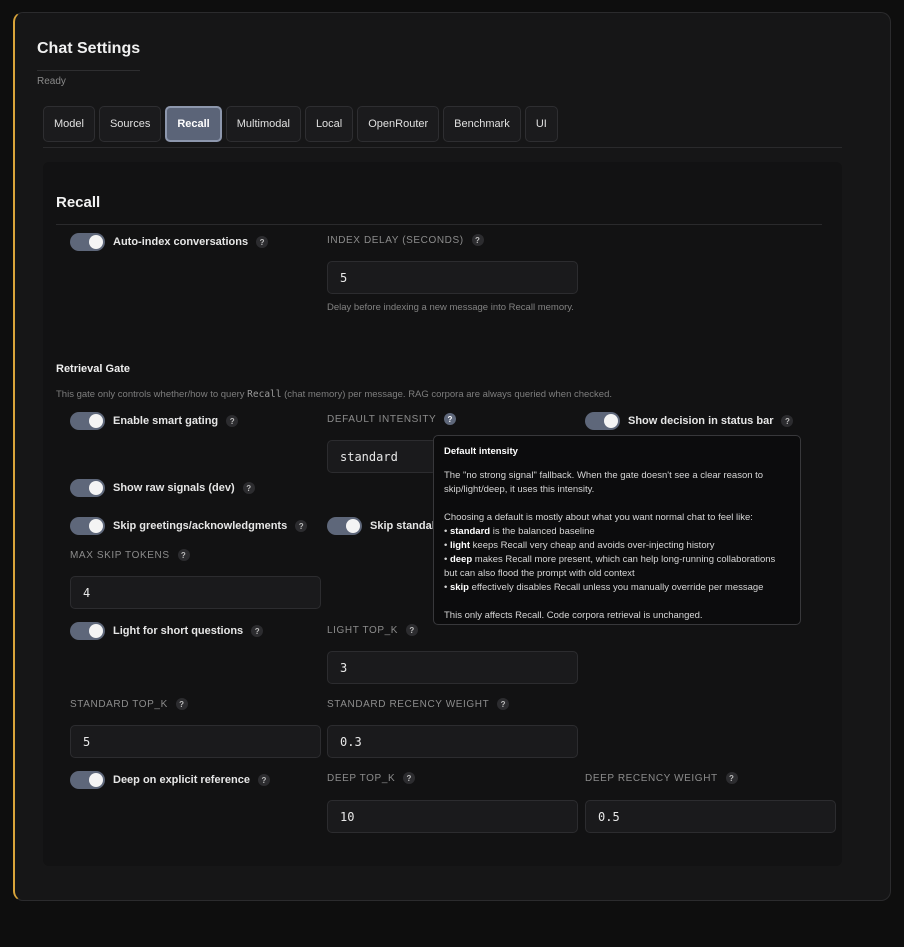 The image size is (904, 947). What do you see at coordinates (181, 242) in the screenshot?
I see `auto-index-label: Auto-index conversations` at bounding box center [181, 242].